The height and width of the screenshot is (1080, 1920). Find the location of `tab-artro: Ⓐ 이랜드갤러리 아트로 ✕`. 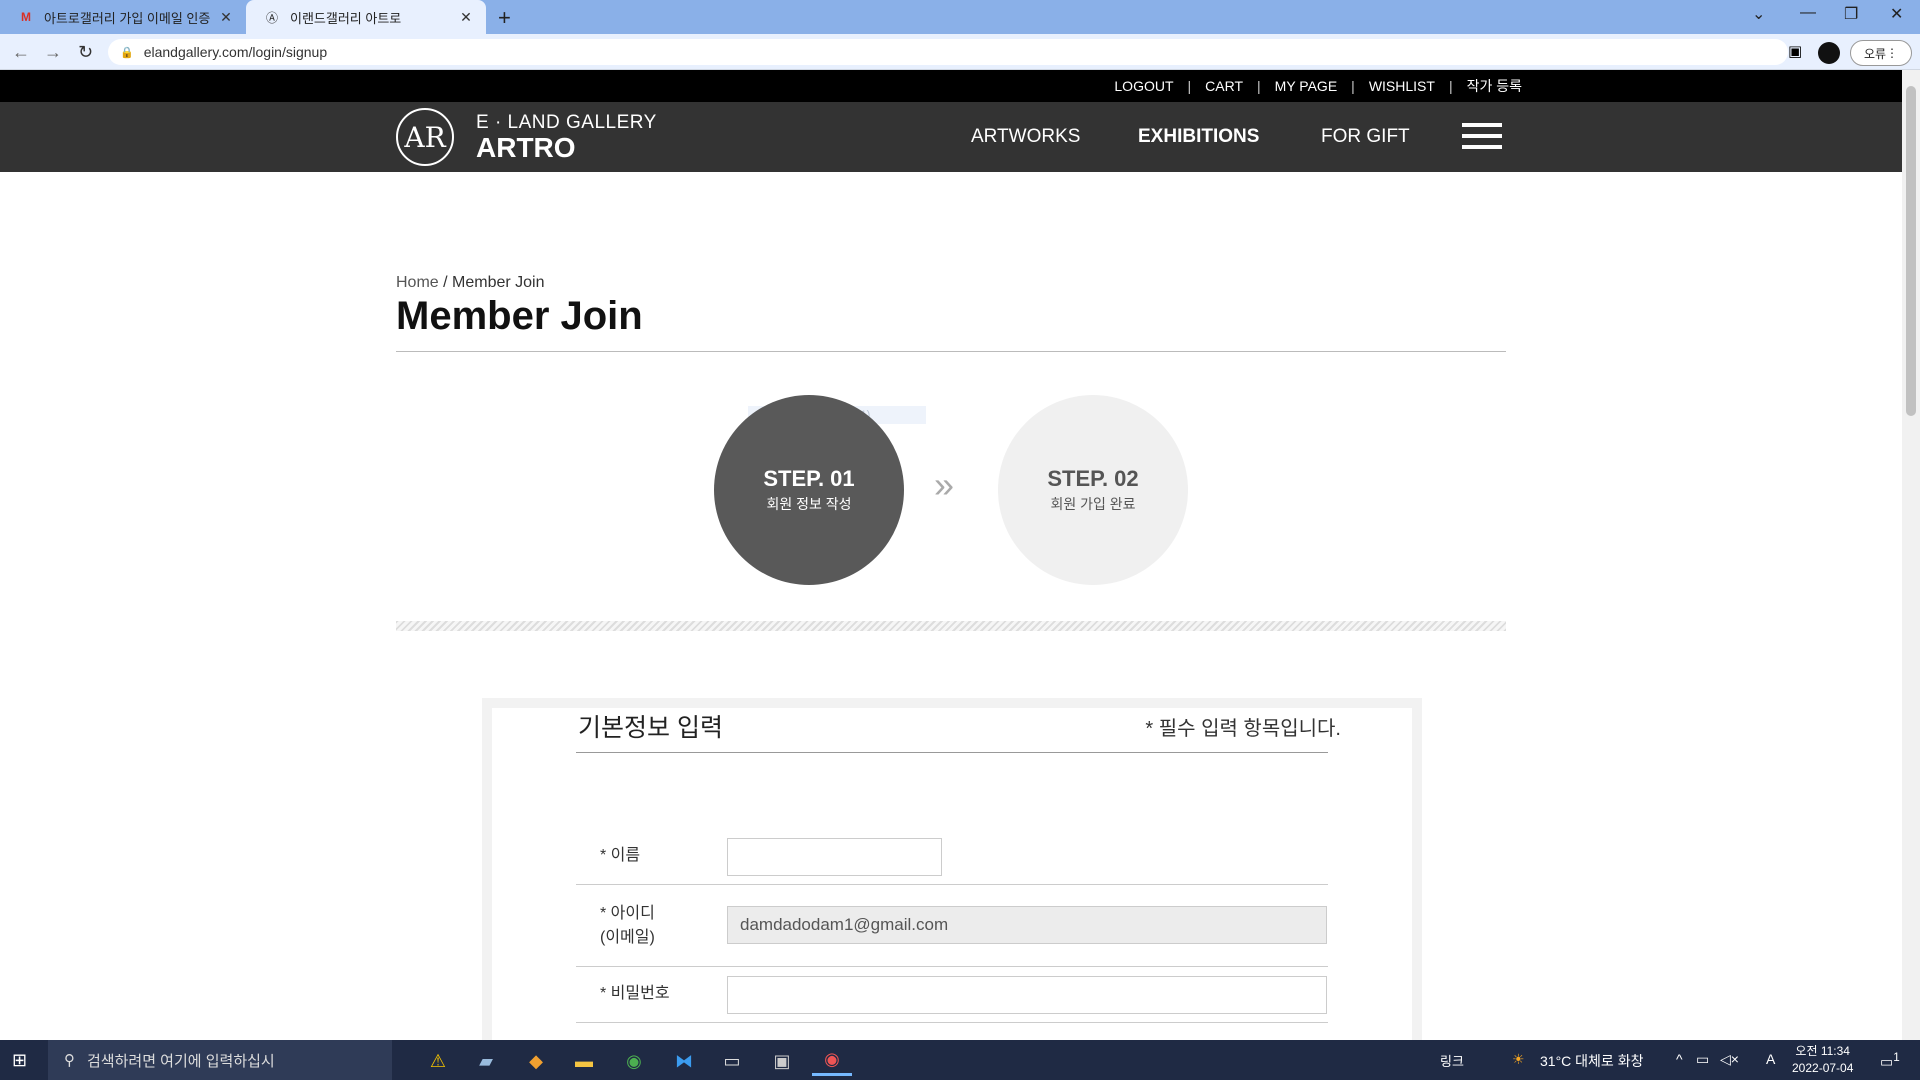

tab-artro: Ⓐ 이랜드갤러리 아트로 ✕ is located at coordinates (366, 17).